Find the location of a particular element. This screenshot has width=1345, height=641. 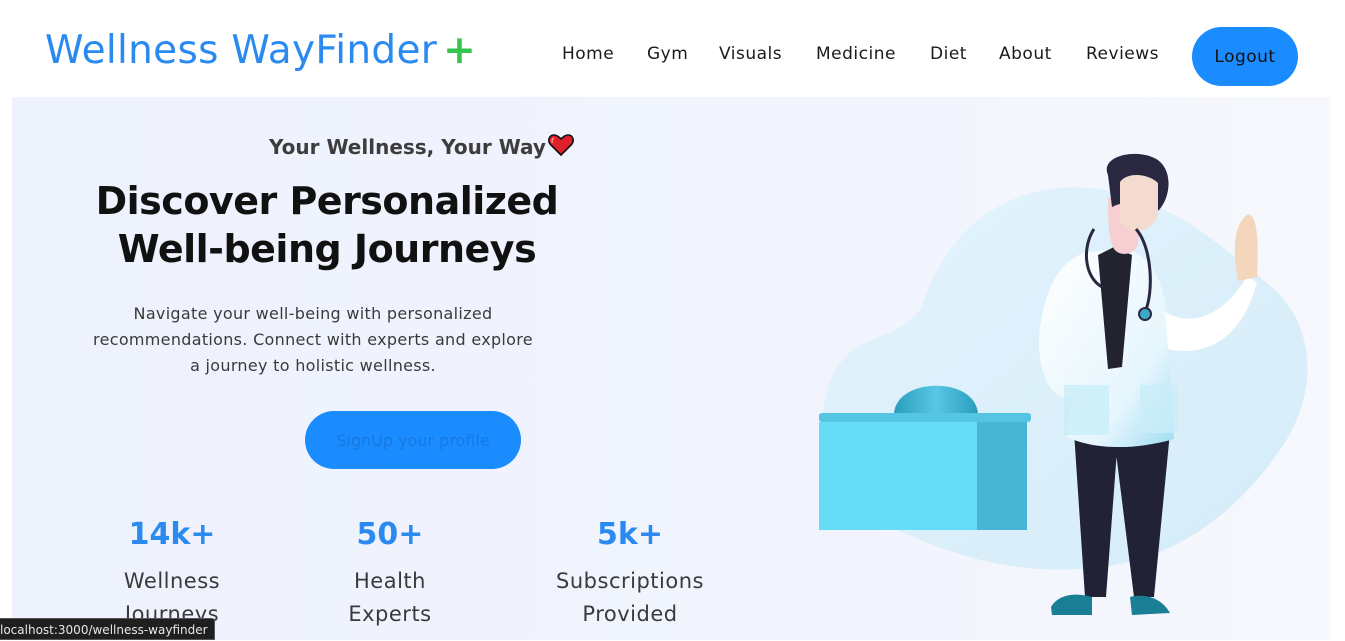

browser-status-bar: localhost:3000/wellness-wayfinder is located at coordinates (107, 629).